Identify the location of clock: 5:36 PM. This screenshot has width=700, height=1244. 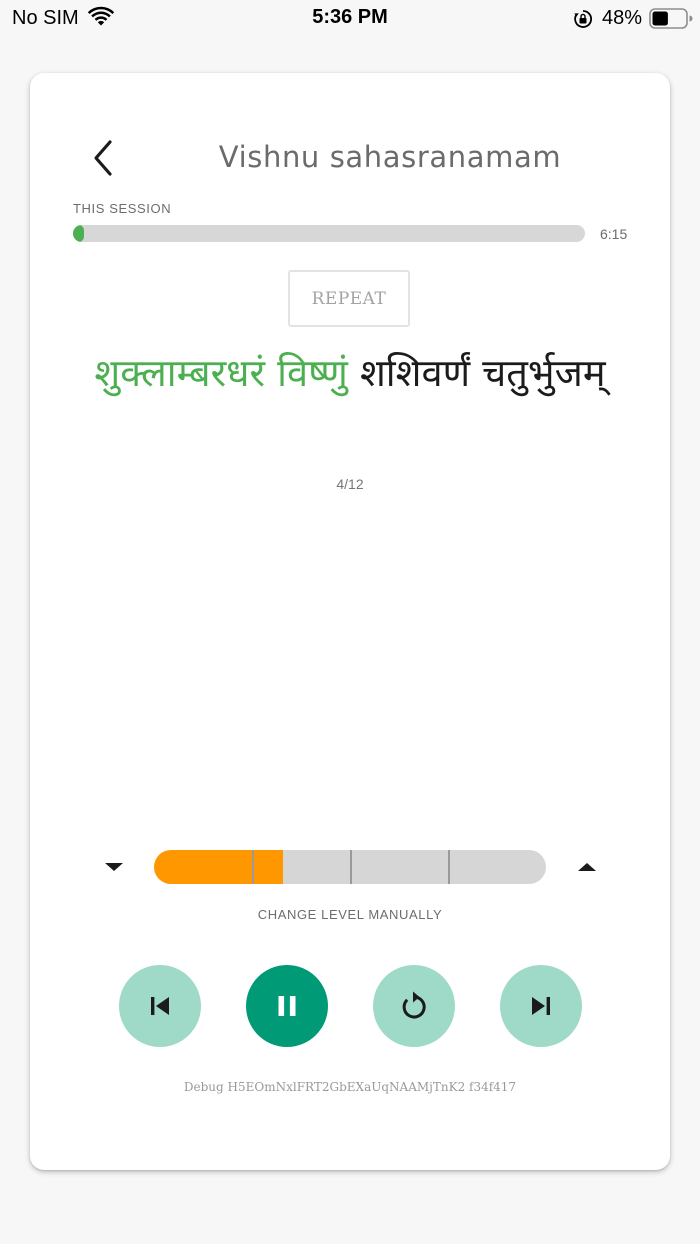
(350, 17).